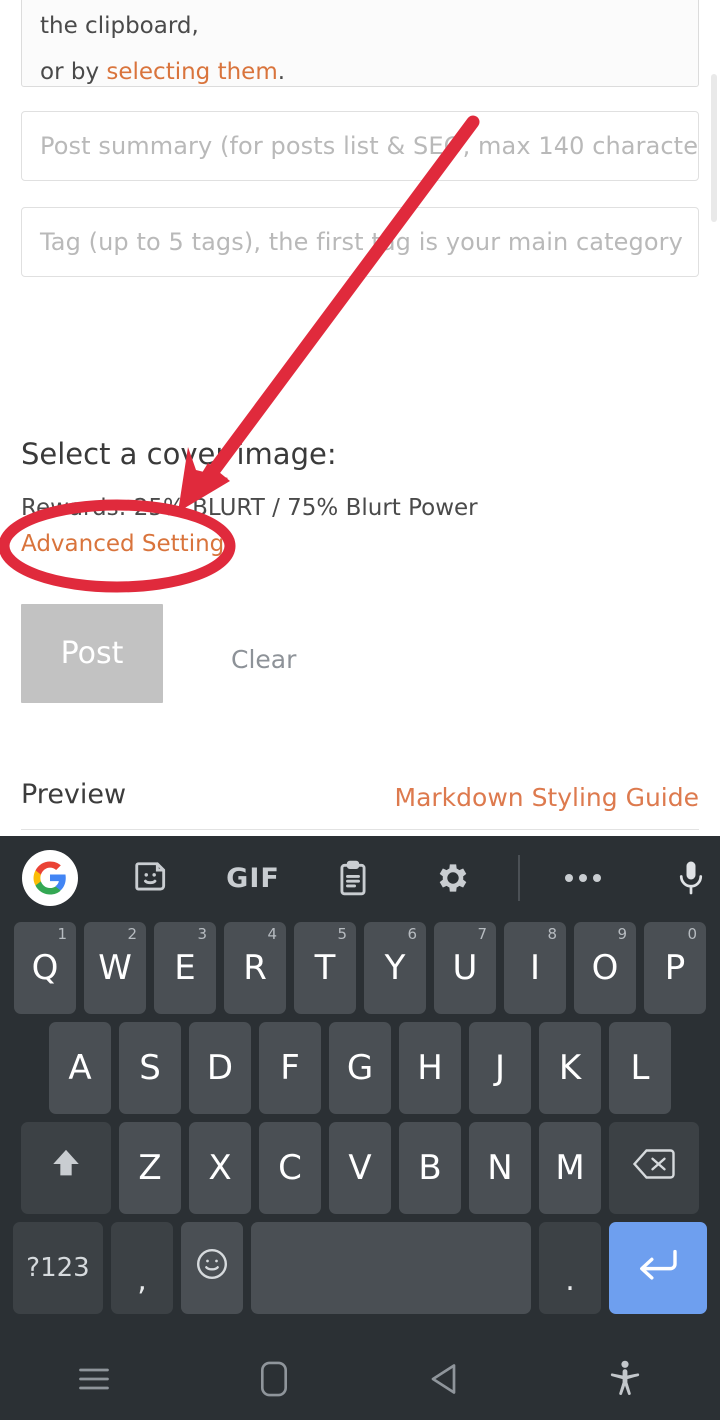 The width and height of the screenshot is (720, 1420). What do you see at coordinates (552, 934) in the screenshot?
I see `key-i-number: 8` at bounding box center [552, 934].